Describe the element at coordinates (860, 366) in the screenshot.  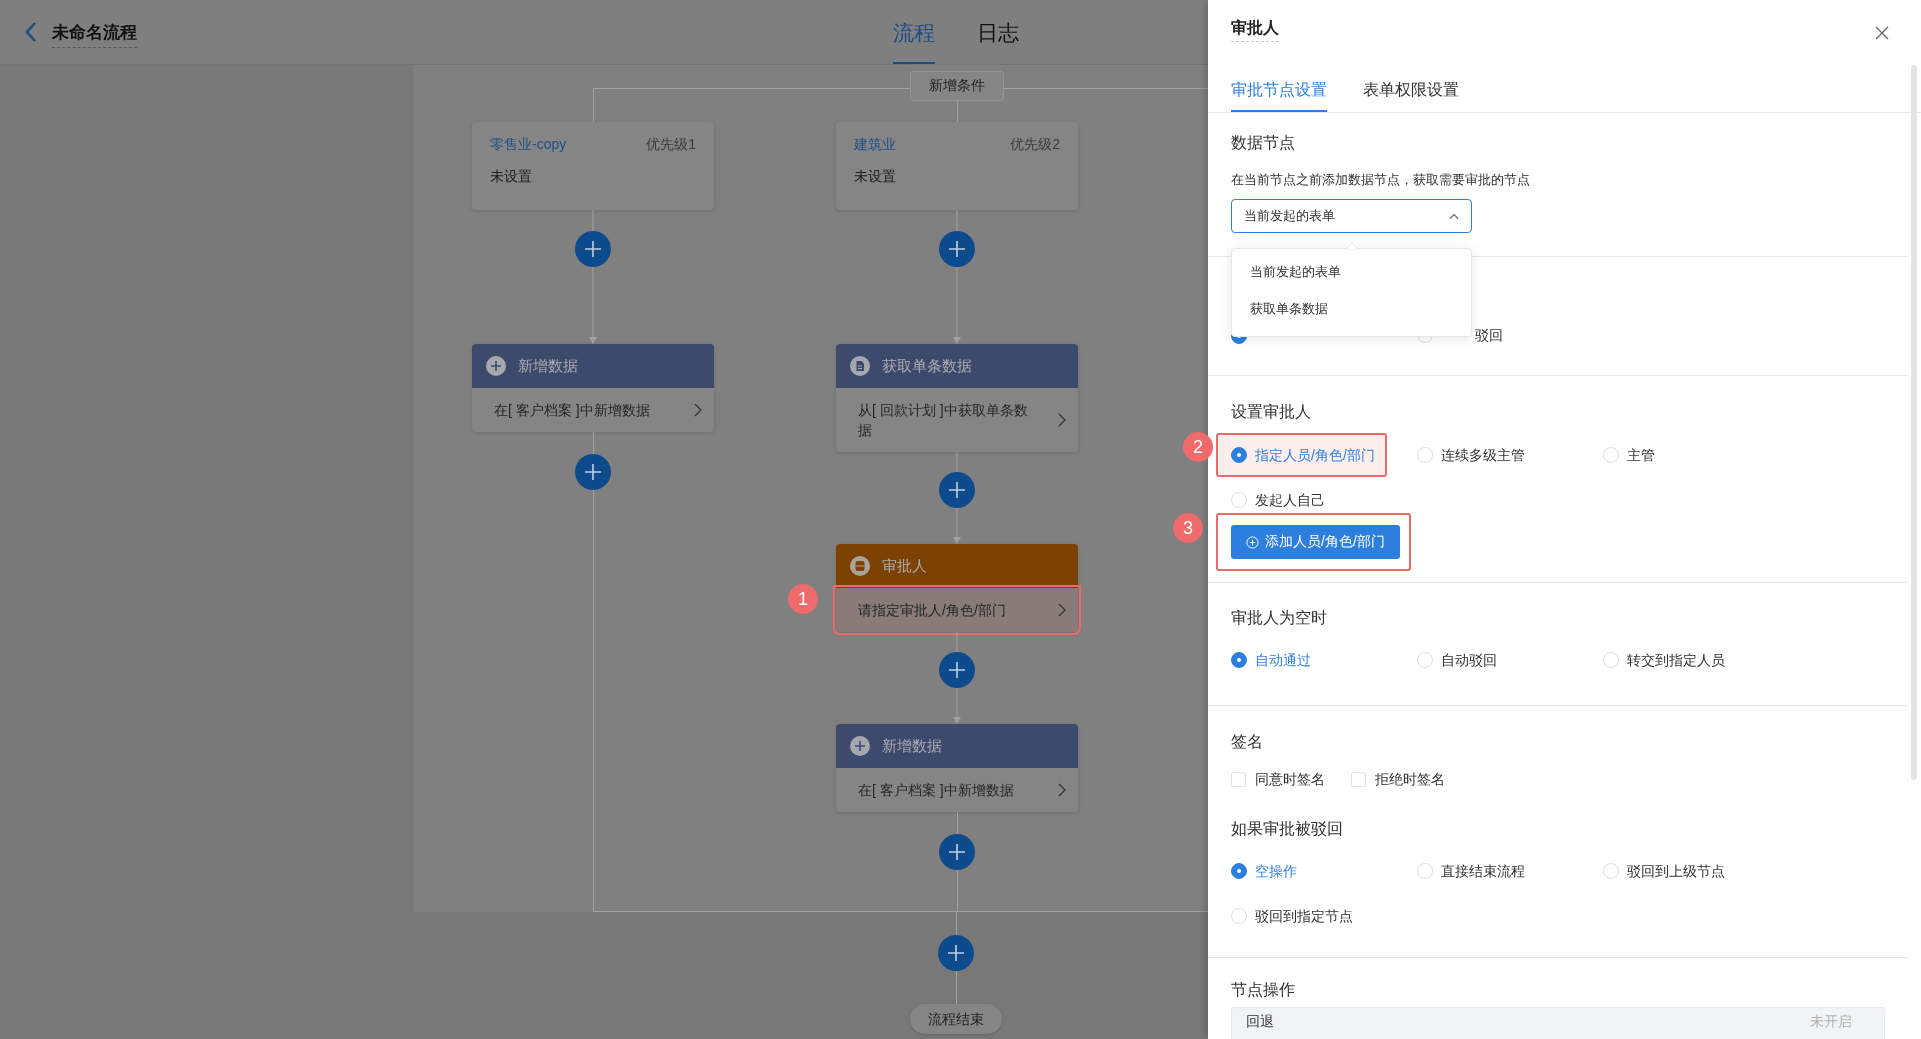
I see `document-icon` at that location.